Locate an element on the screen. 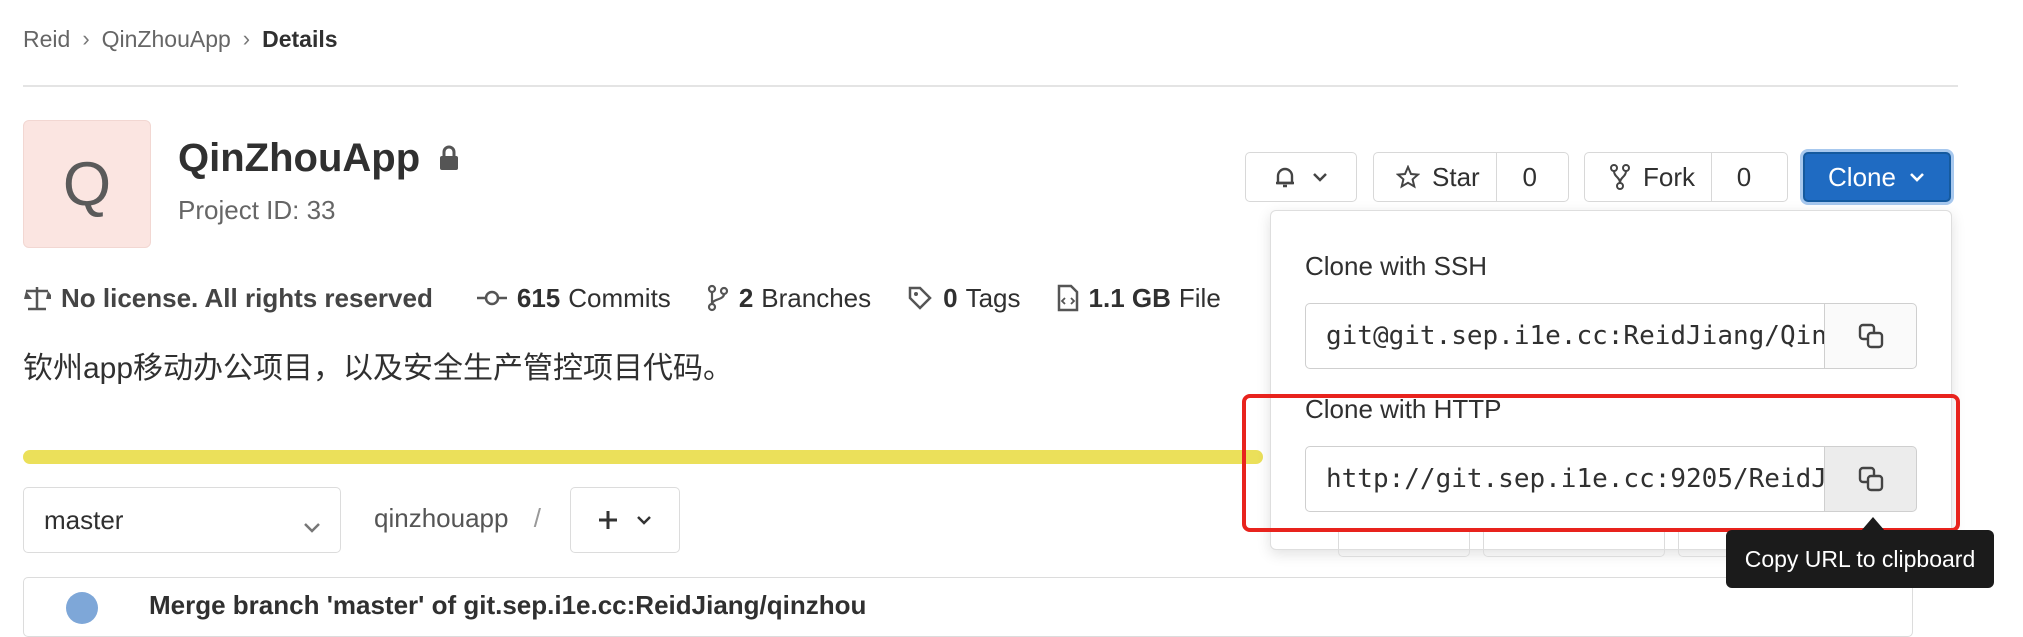 Image resolution: width=2023 pixels, height=637 pixels. breadcrumb-current: Details is located at coordinates (300, 38).